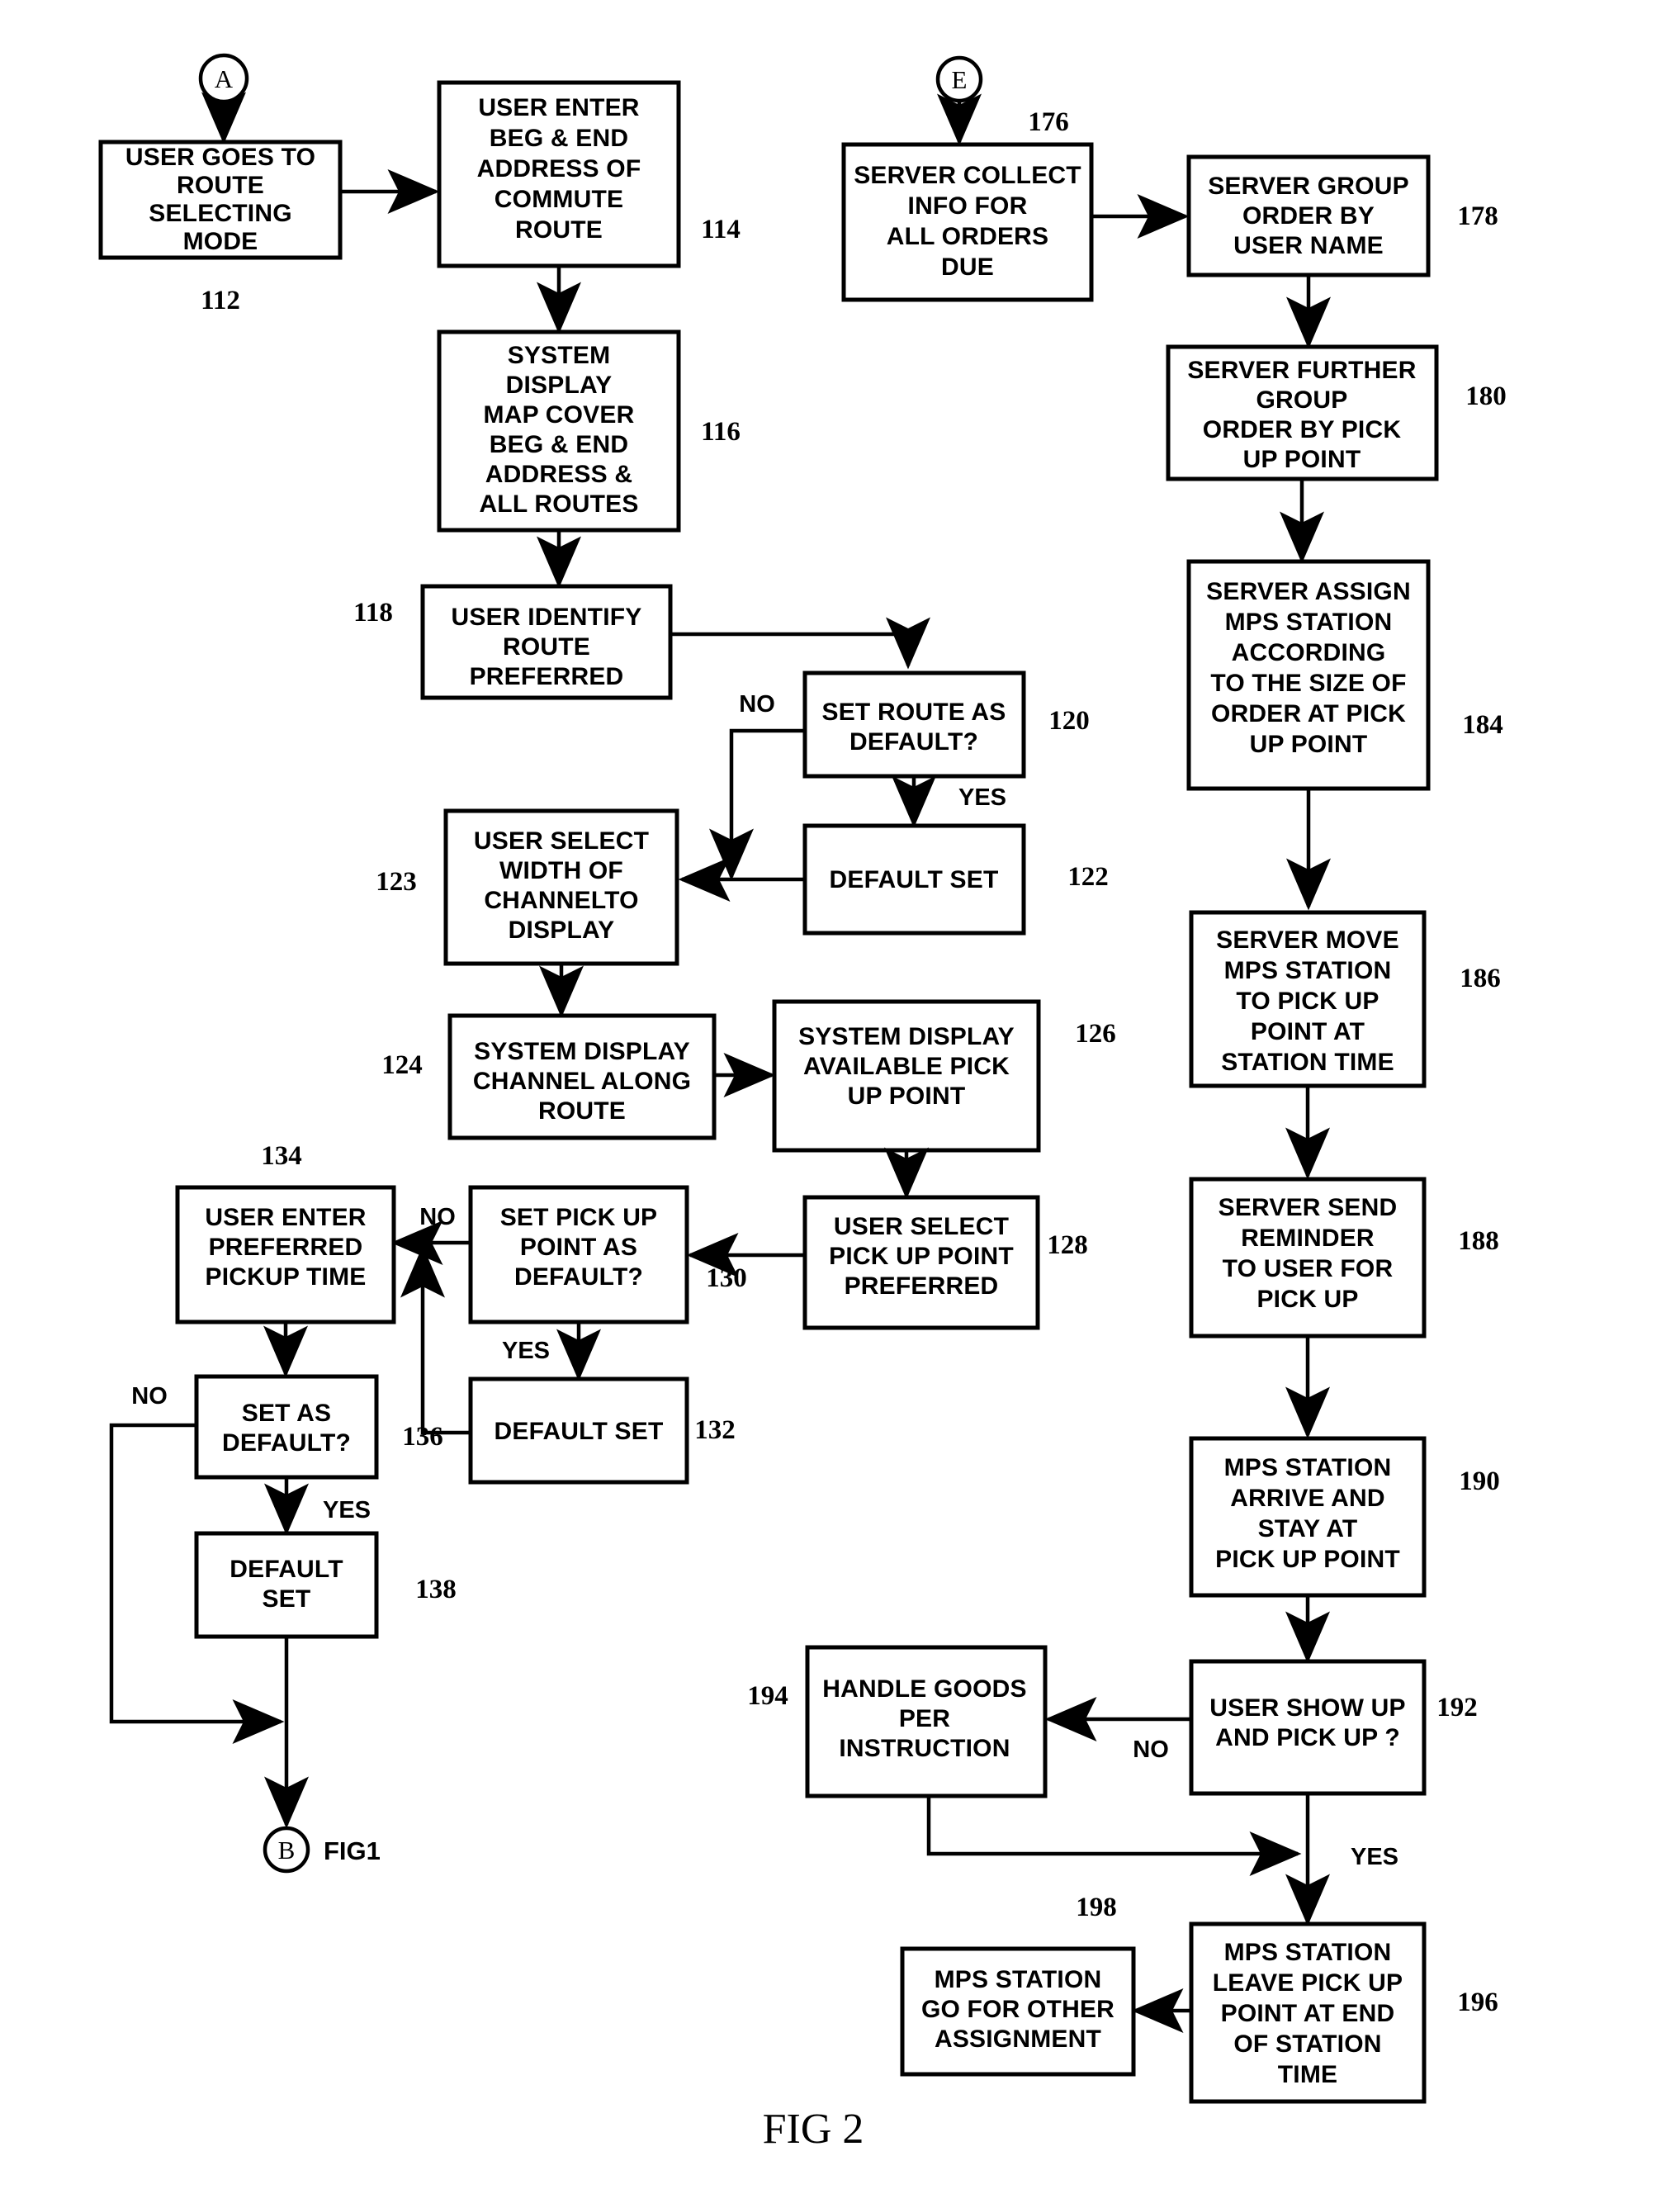 The width and height of the screenshot is (1680, 2208). What do you see at coordinates (561, 871) in the screenshot?
I see `box-123-line-1: WIDTH OF` at bounding box center [561, 871].